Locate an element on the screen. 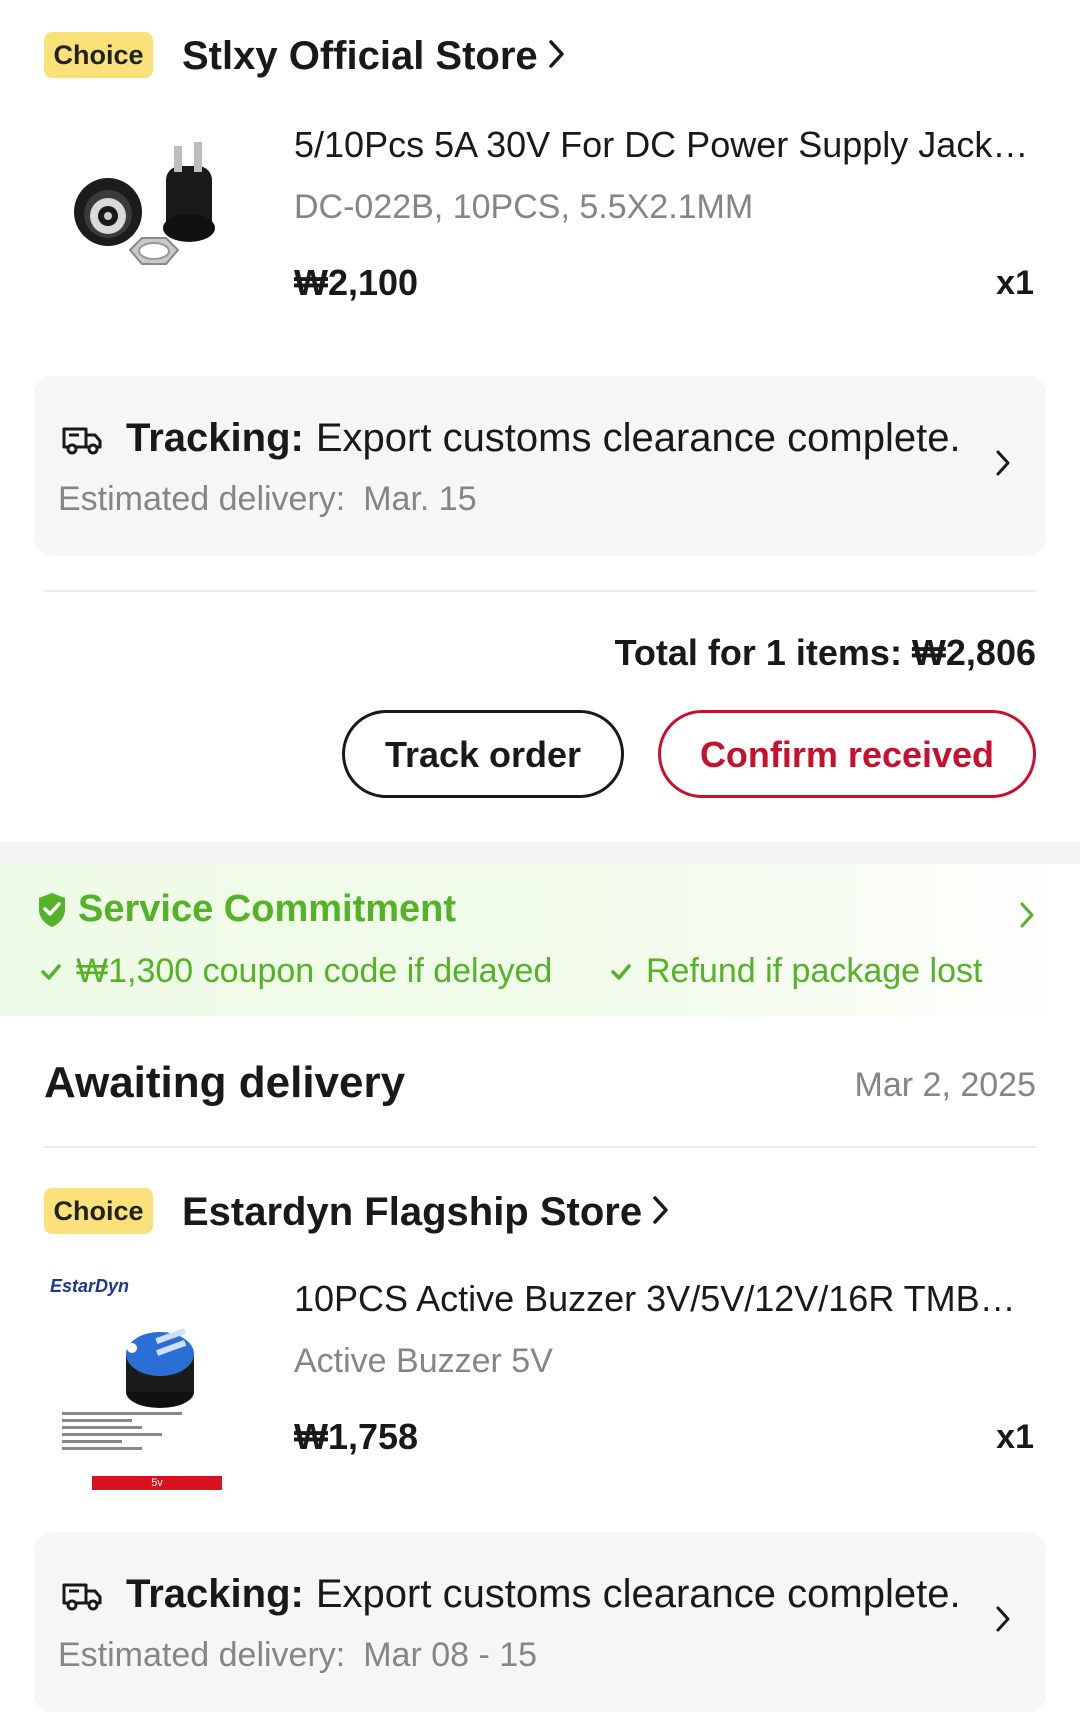 This screenshot has width=1080, height=1712. shield-check-icon is located at coordinates (52, 910).